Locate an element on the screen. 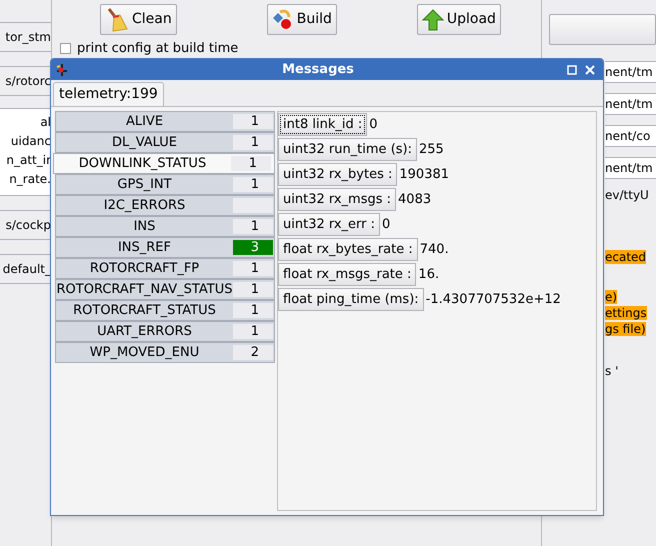 Image resolution: width=656 pixels, height=546 pixels. log-text: s ' is located at coordinates (611, 371).